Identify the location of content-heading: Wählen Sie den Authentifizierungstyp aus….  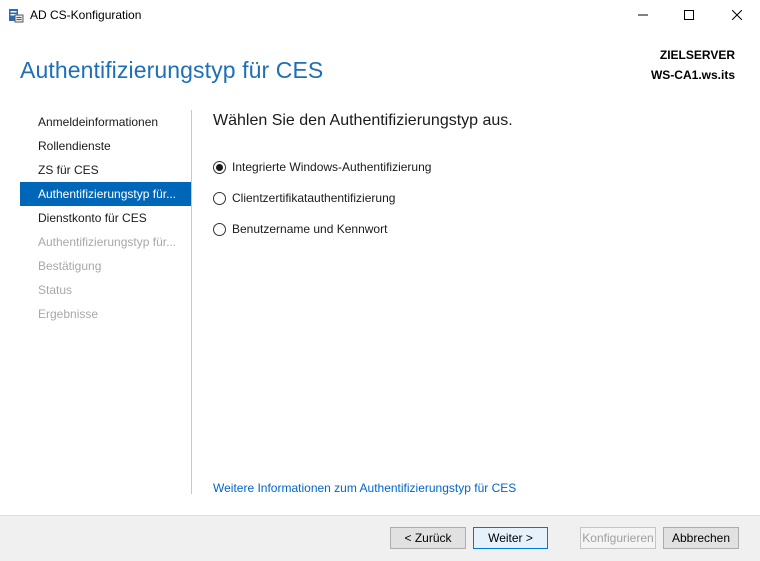
(363, 120).